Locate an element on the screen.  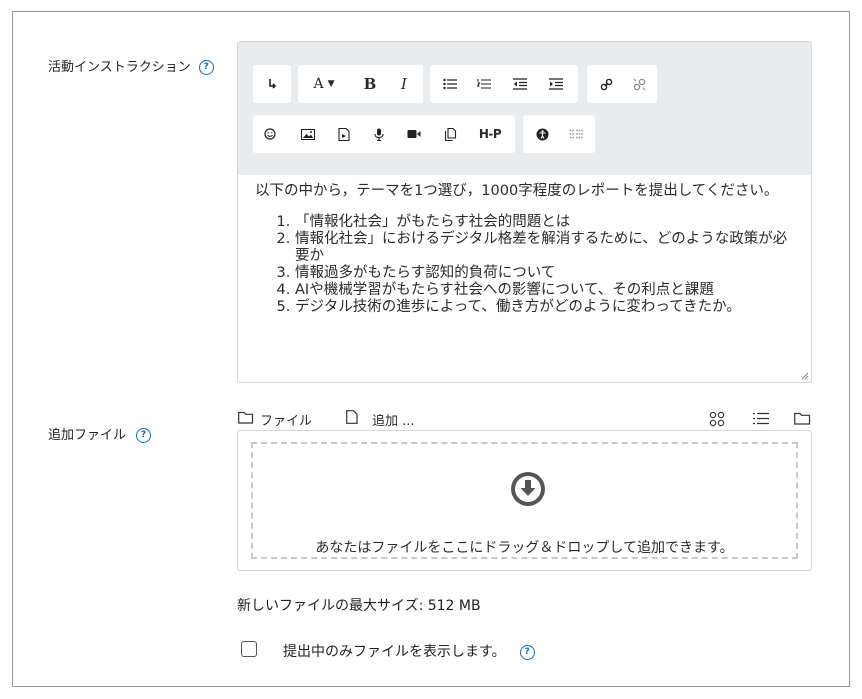
list-item: 情報化社会」におけるデジタル格差を解消するために、どのような政策が必要か is located at coordinates (544, 248).